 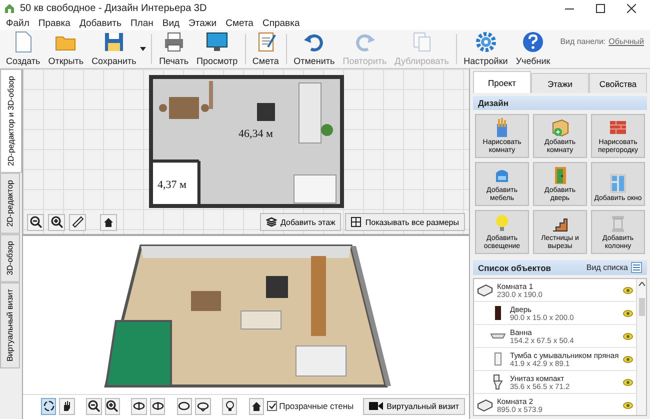 I want to click on toolbar-button: Создать, so click(x=23, y=49).